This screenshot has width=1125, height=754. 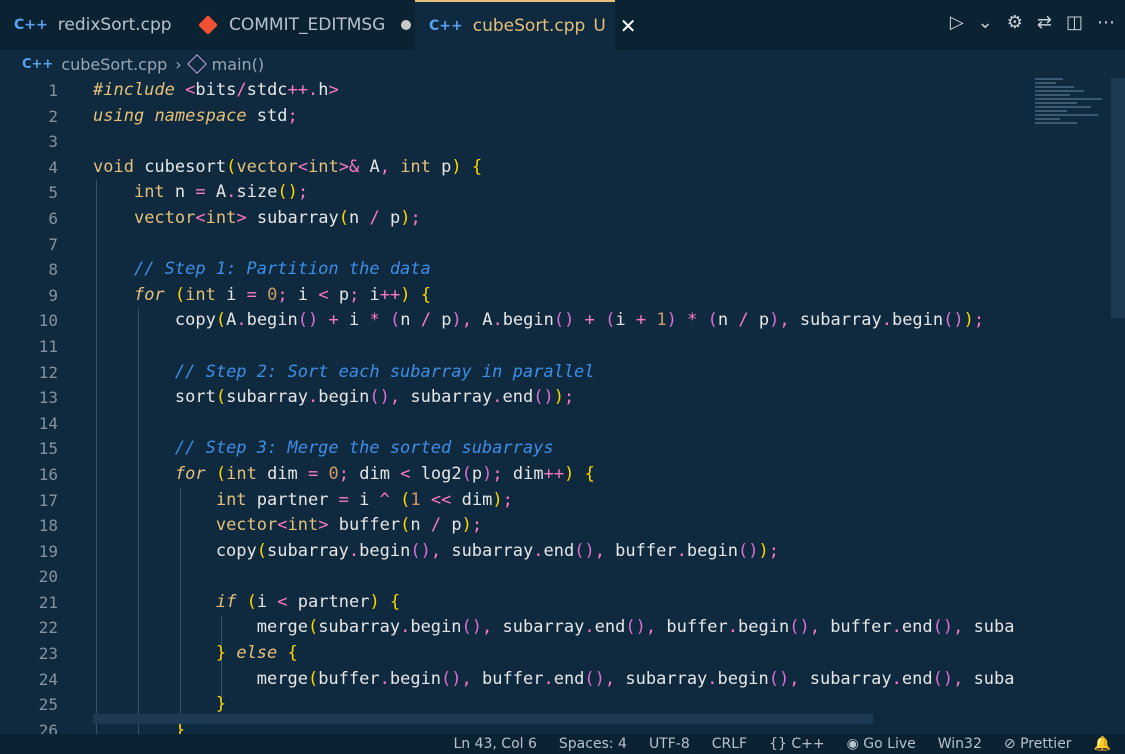 I want to click on line-number: 11, so click(x=48, y=346).